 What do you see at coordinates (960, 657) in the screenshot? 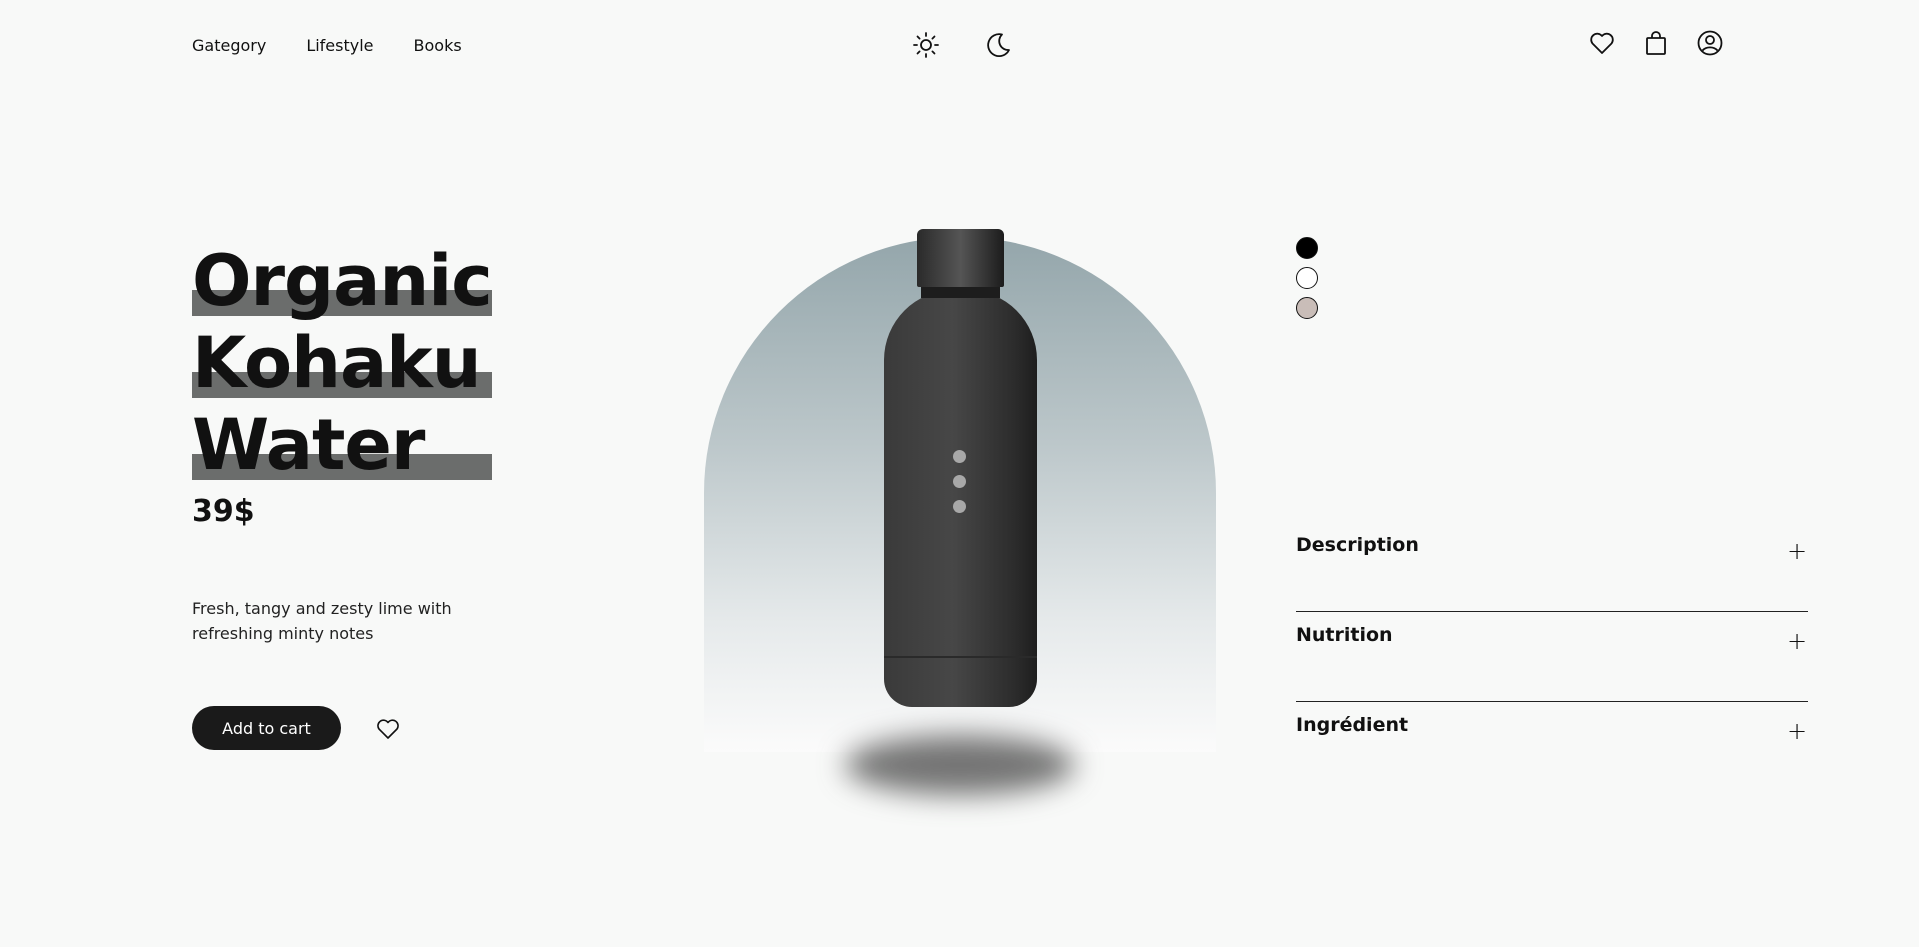
I see `bottle-band` at bounding box center [960, 657].